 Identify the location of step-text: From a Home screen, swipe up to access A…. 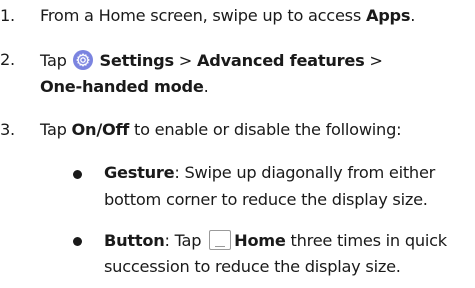
(227, 15).